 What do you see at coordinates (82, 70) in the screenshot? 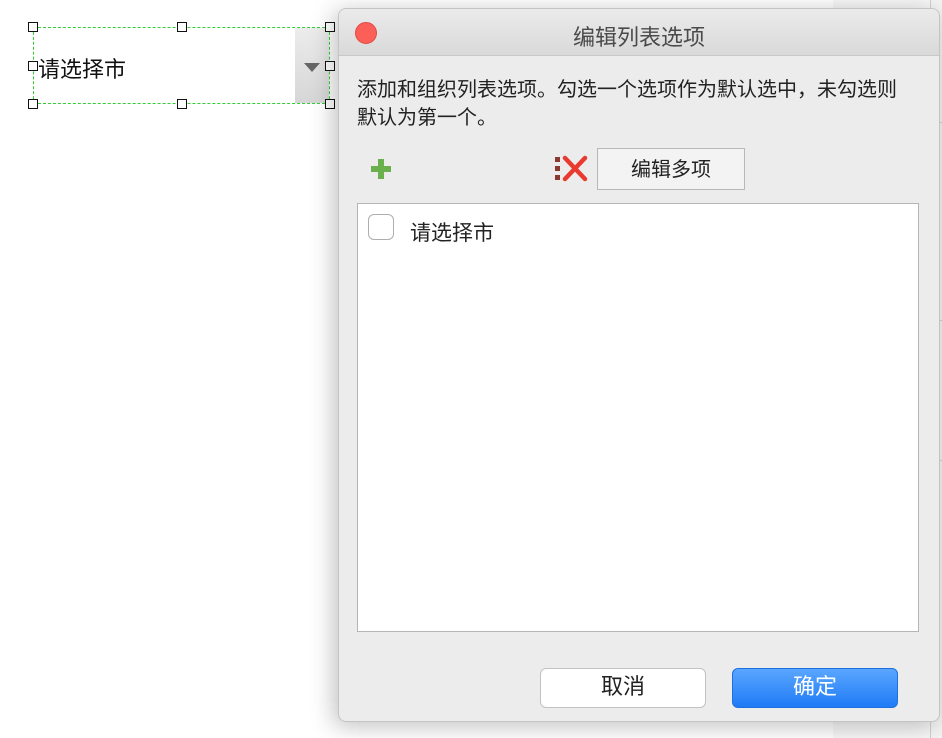
I see `widget-text: 请选择市` at bounding box center [82, 70].